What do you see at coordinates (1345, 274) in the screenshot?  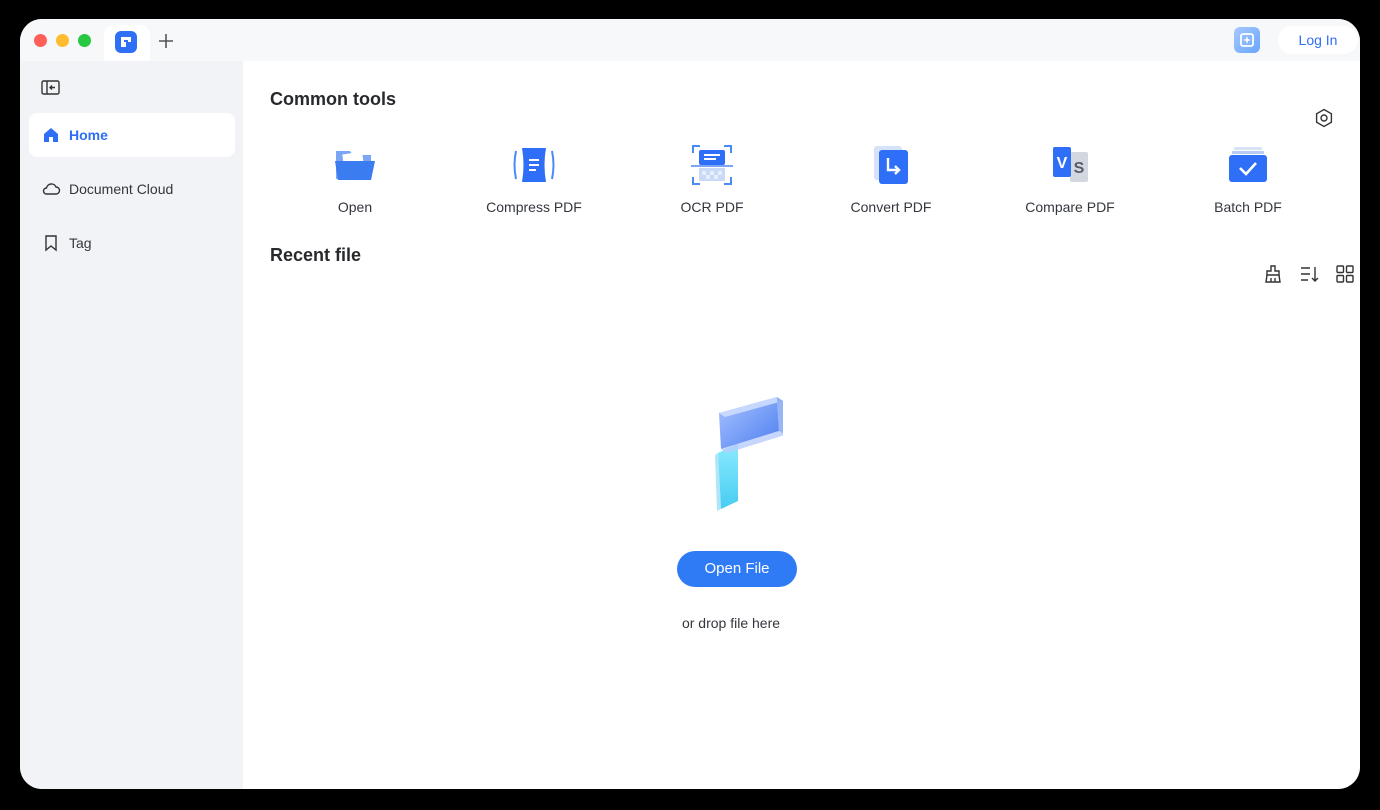 I see `grid-view-icon` at bounding box center [1345, 274].